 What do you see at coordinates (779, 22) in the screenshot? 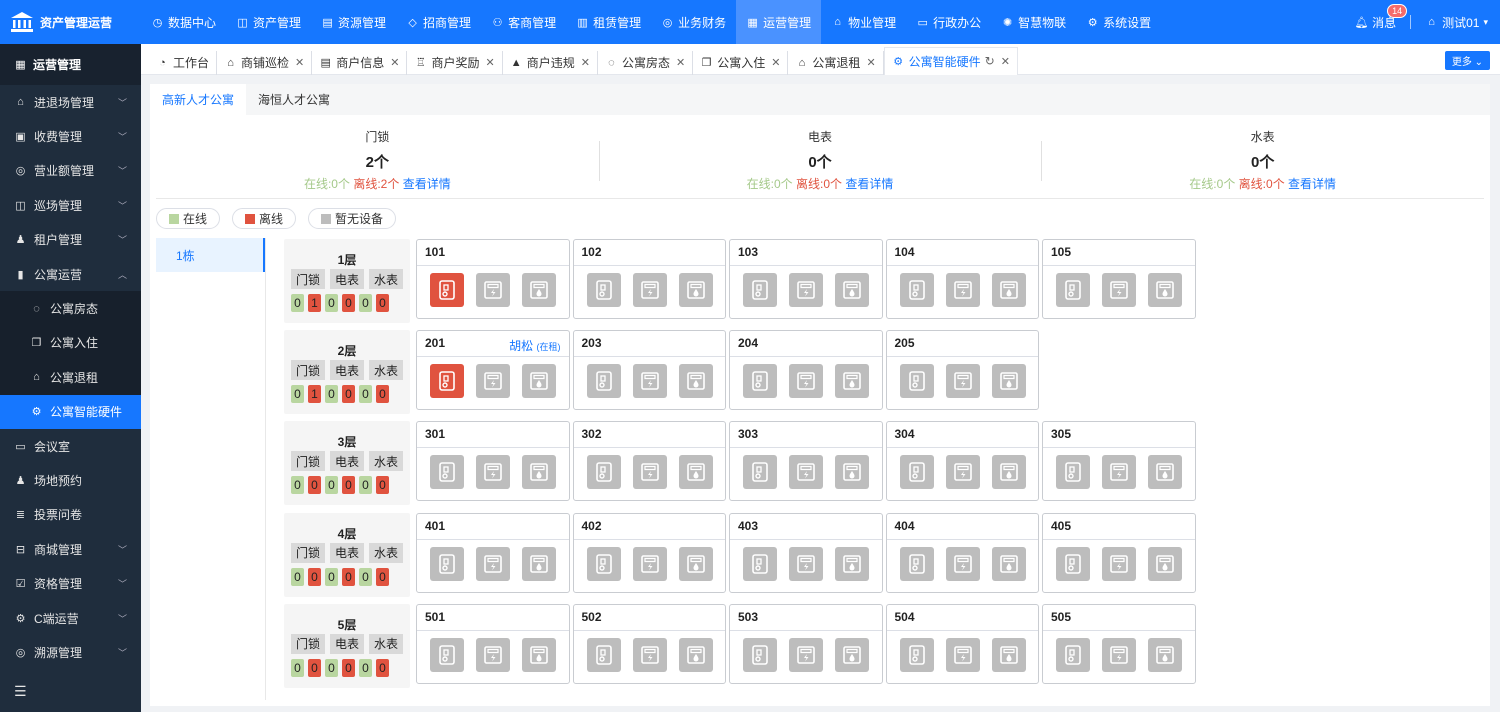
I see `topnav-item-7: ▦ 运营管理` at bounding box center [779, 22].